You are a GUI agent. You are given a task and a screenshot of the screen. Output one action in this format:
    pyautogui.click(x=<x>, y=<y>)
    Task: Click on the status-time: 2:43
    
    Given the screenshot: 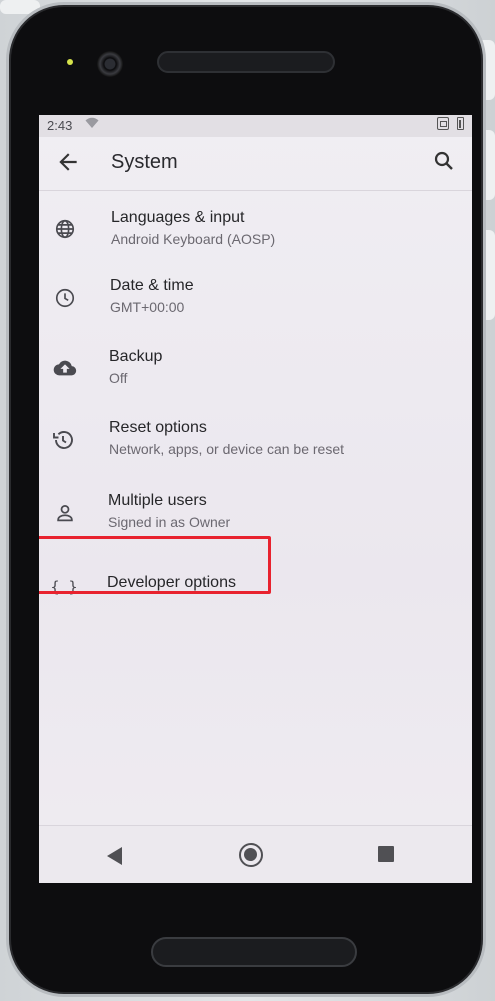 What is the action you would take?
    pyautogui.click(x=60, y=125)
    